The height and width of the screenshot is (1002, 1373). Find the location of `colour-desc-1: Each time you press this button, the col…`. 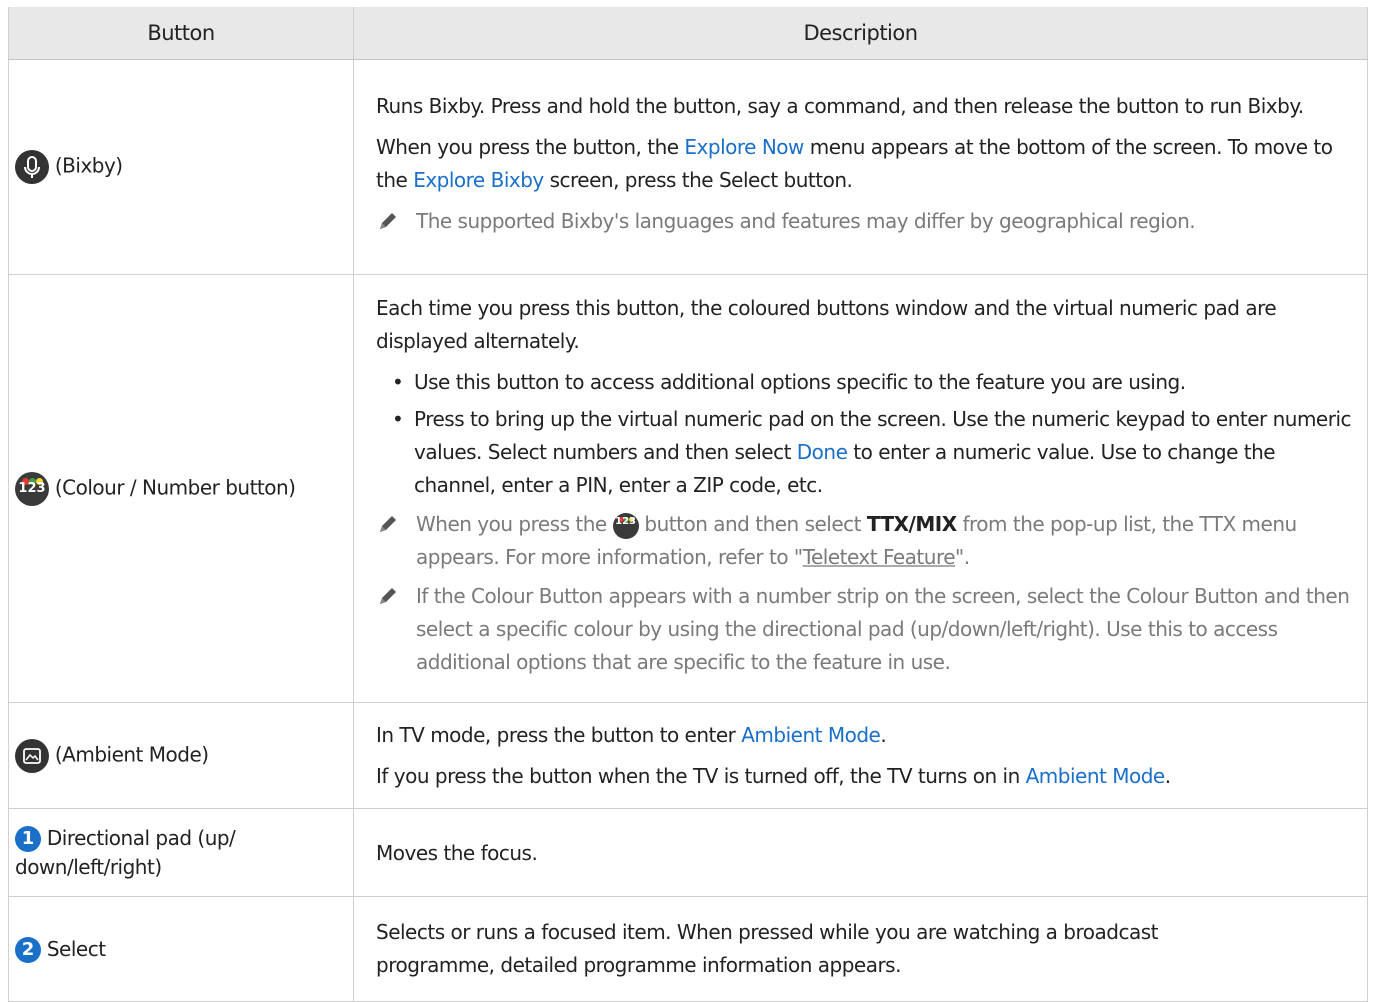

colour-desc-1: Each time you press this button, the col… is located at coordinates (826, 324).